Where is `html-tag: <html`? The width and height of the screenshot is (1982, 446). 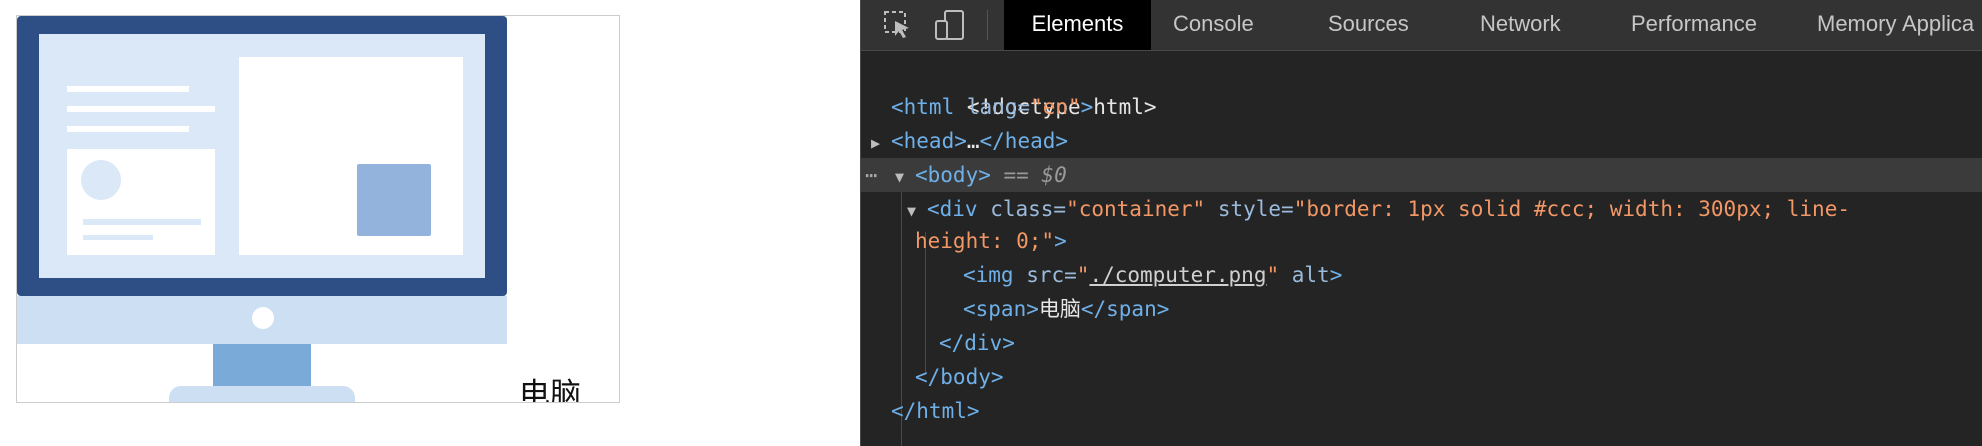
html-tag: <html is located at coordinates (923, 107).